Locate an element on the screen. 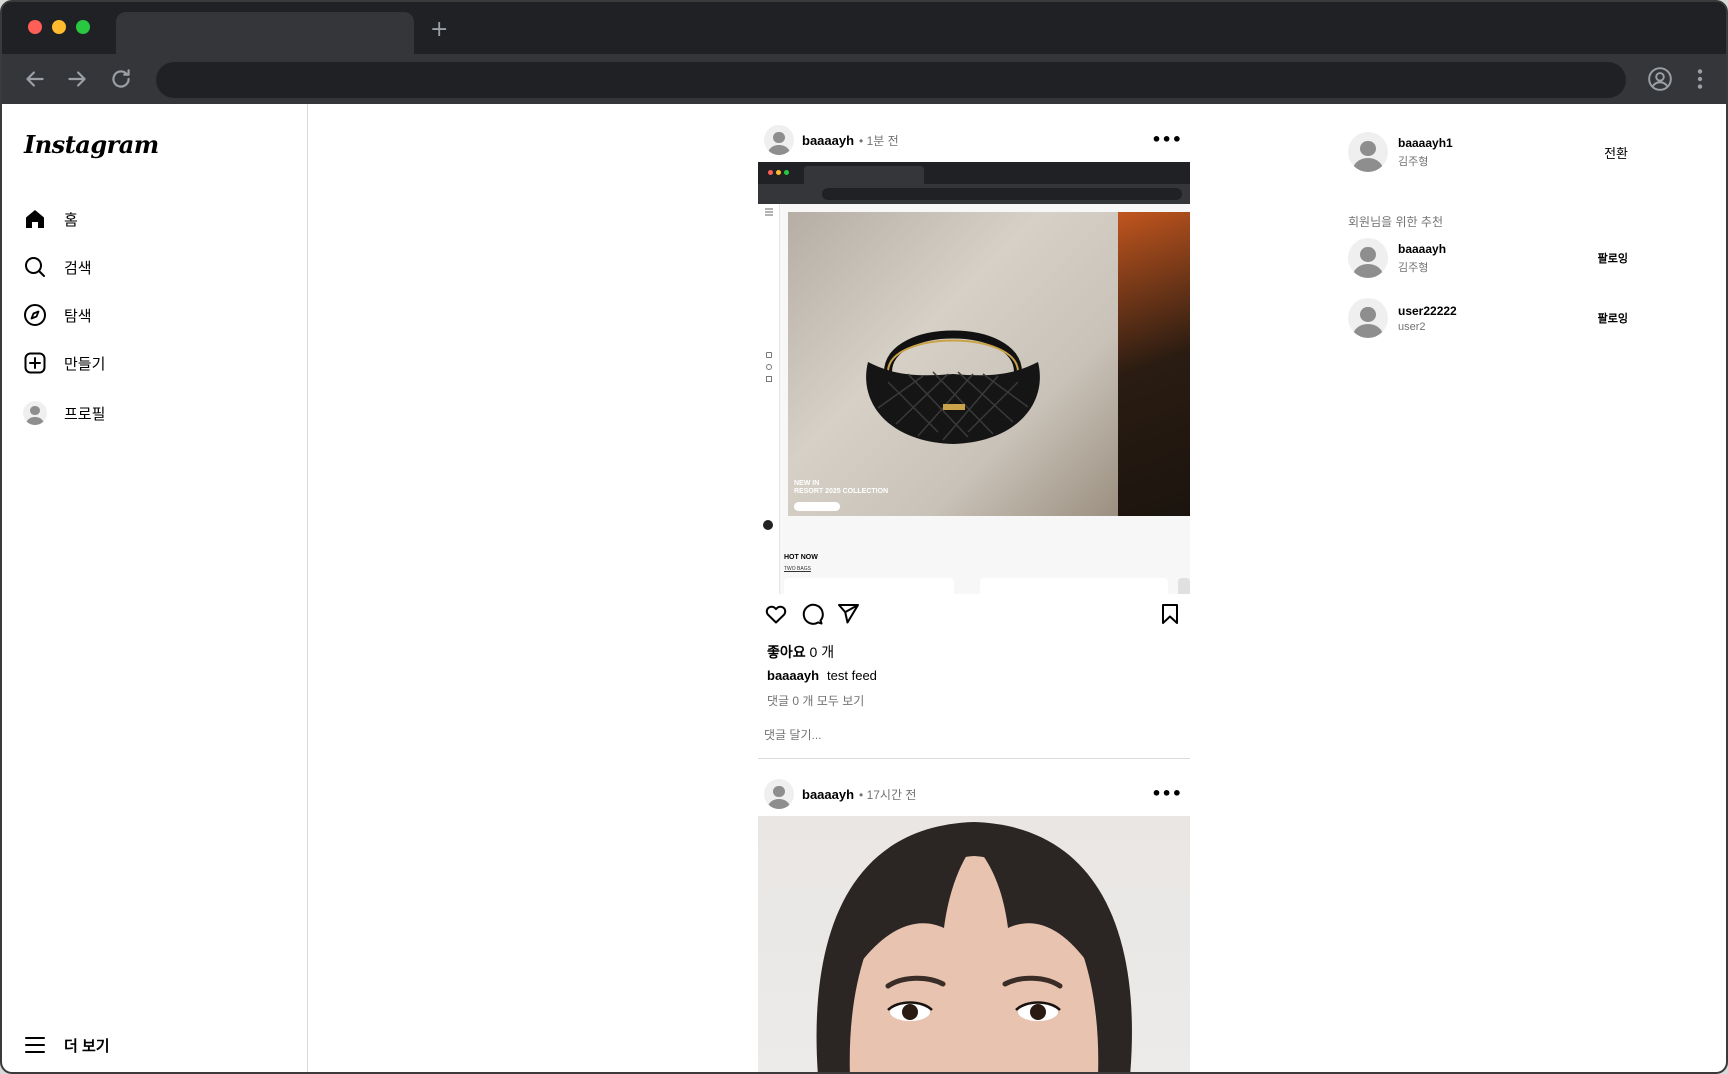 Image resolution: width=1728 pixels, height=1074 pixels. embedded-hero-side-image is located at coordinates (1154, 364).